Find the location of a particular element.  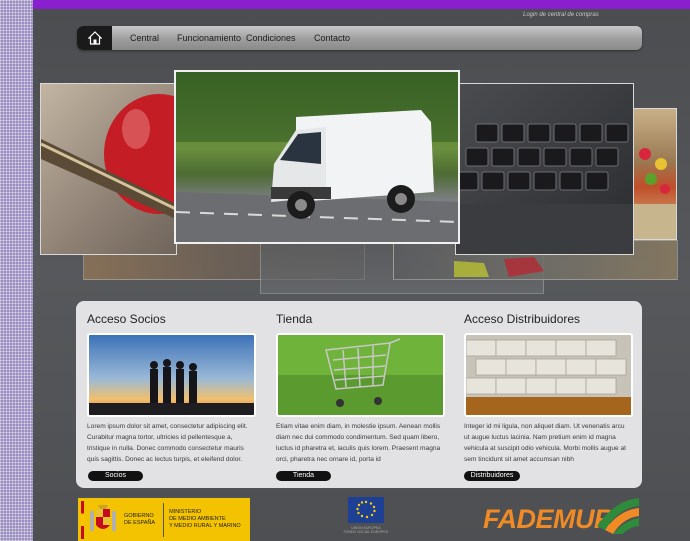

nav-item-contacto: Contacto is located at coordinates (332, 38).